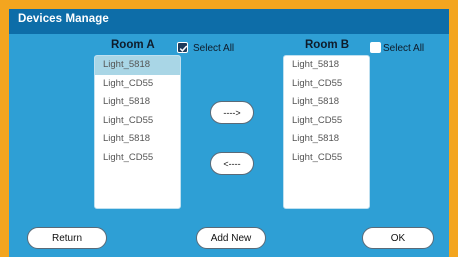 The image size is (458, 257). Describe the element at coordinates (232, 163) in the screenshot. I see `move-left-button: <----` at that location.